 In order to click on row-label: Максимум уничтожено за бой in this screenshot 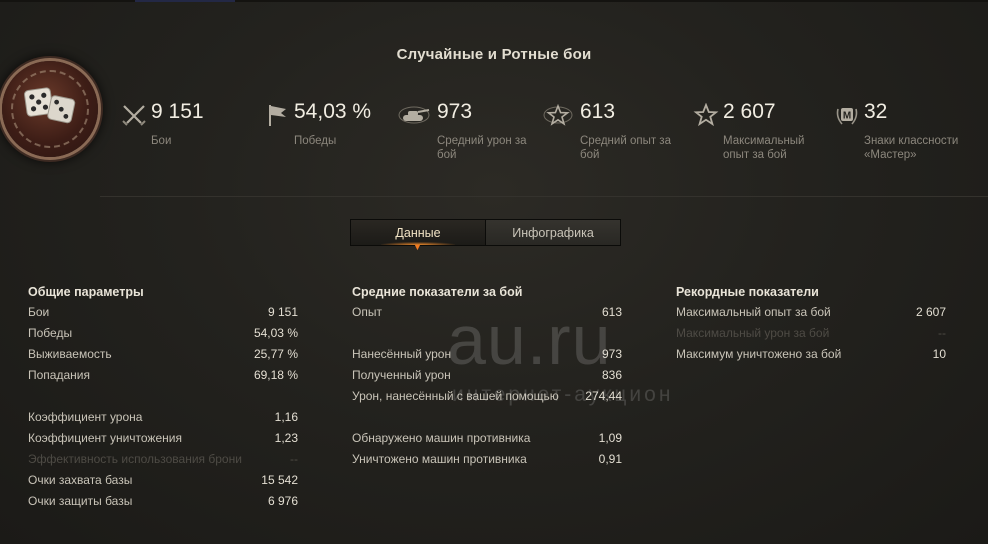, I will do `click(759, 354)`.